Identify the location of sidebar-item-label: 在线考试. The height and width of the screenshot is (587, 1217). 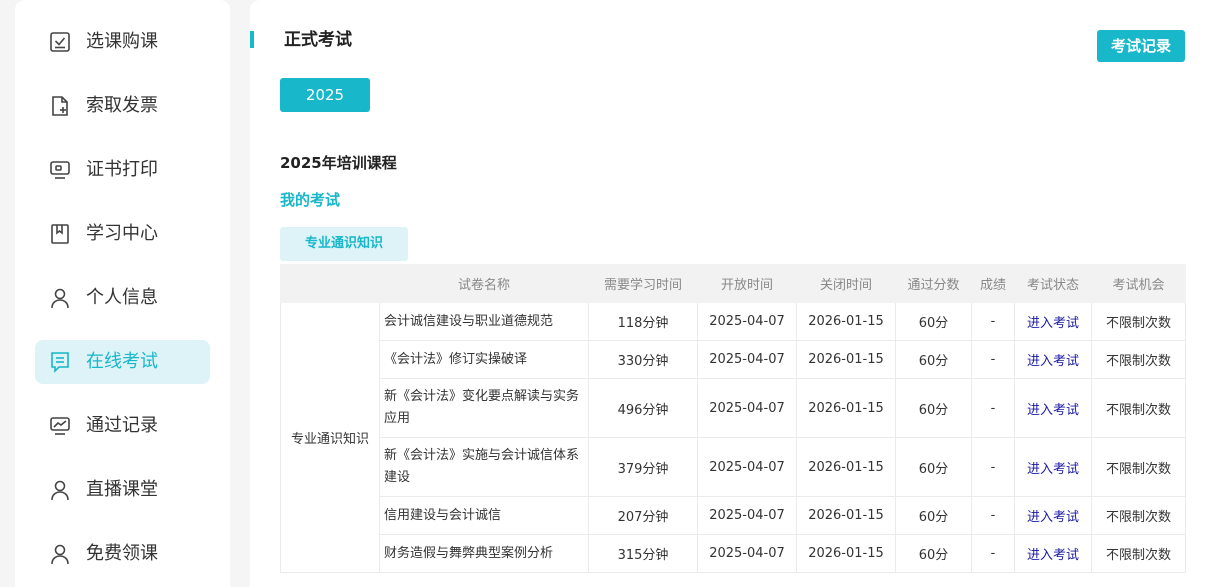
(122, 362).